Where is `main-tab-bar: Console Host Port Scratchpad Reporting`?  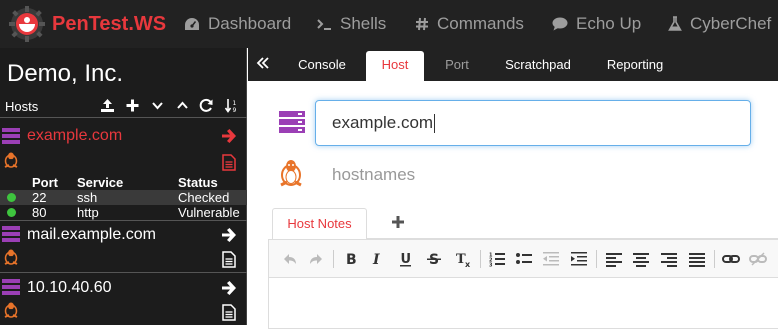 main-tab-bar: Console Host Port Scratchpad Reporting is located at coordinates (513, 64).